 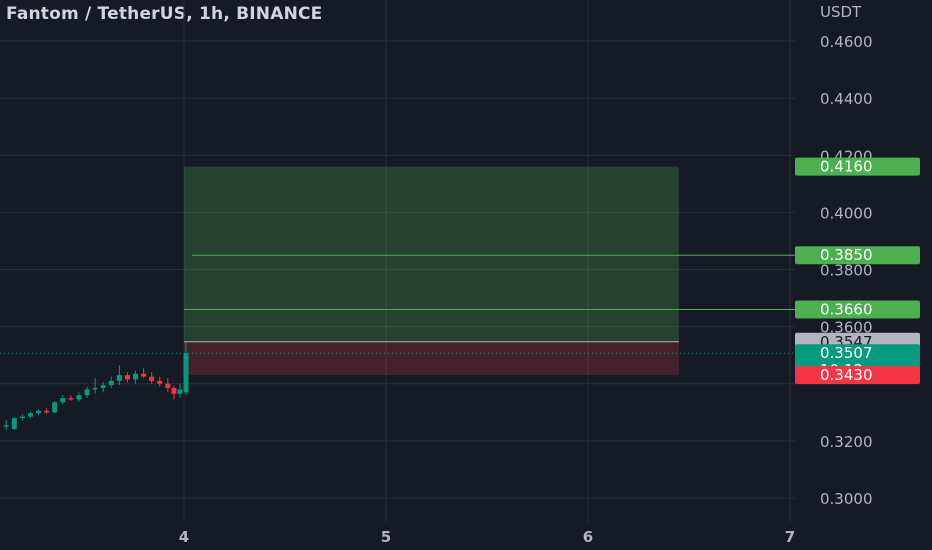 I want to click on time-tick-label: 4, so click(x=184, y=537).